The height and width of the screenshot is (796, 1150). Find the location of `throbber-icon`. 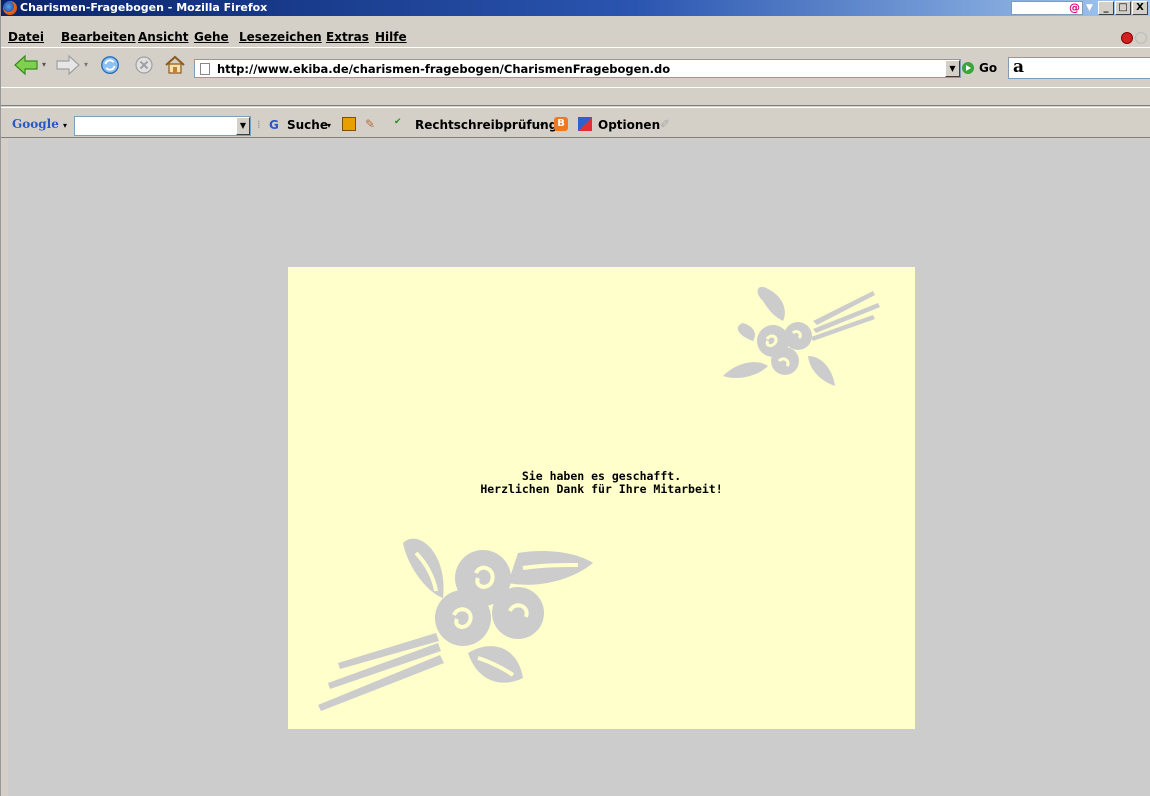

throbber-icon is located at coordinates (1141, 38).